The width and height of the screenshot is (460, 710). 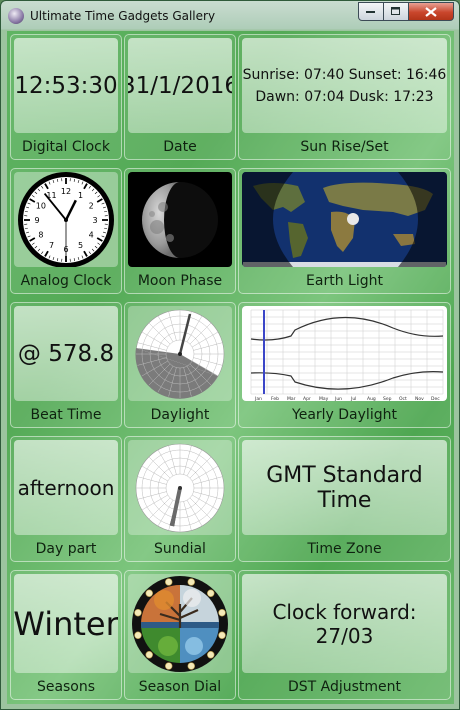 I want to click on day-part-tile: afternoon Day part, so click(x=66, y=499).